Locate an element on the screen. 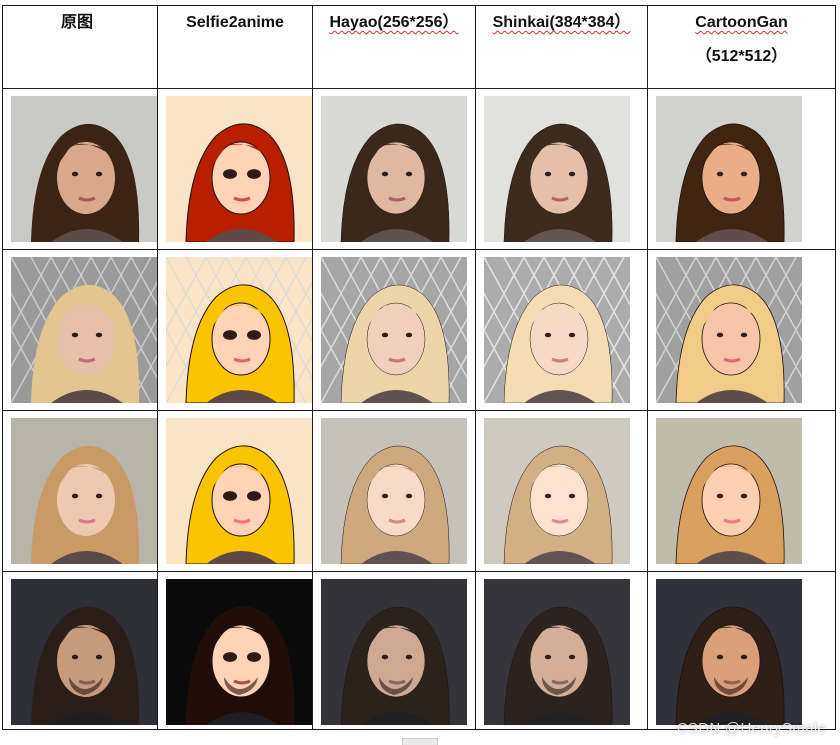  page-indicator is located at coordinates (420, 741).